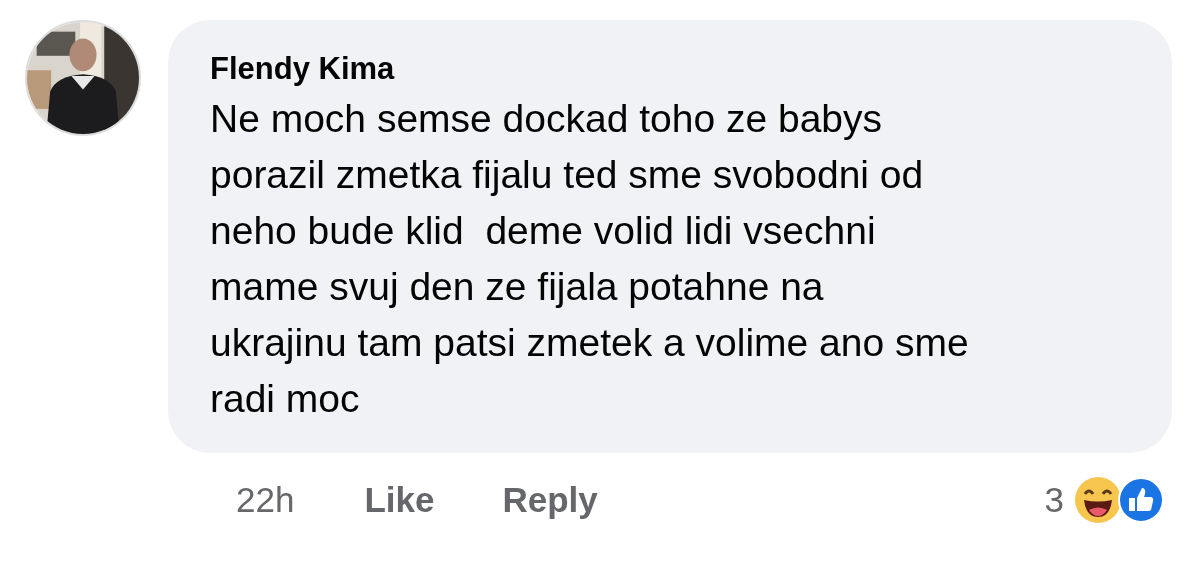  Describe the element at coordinates (399, 500) in the screenshot. I see `like-button: Like` at that location.